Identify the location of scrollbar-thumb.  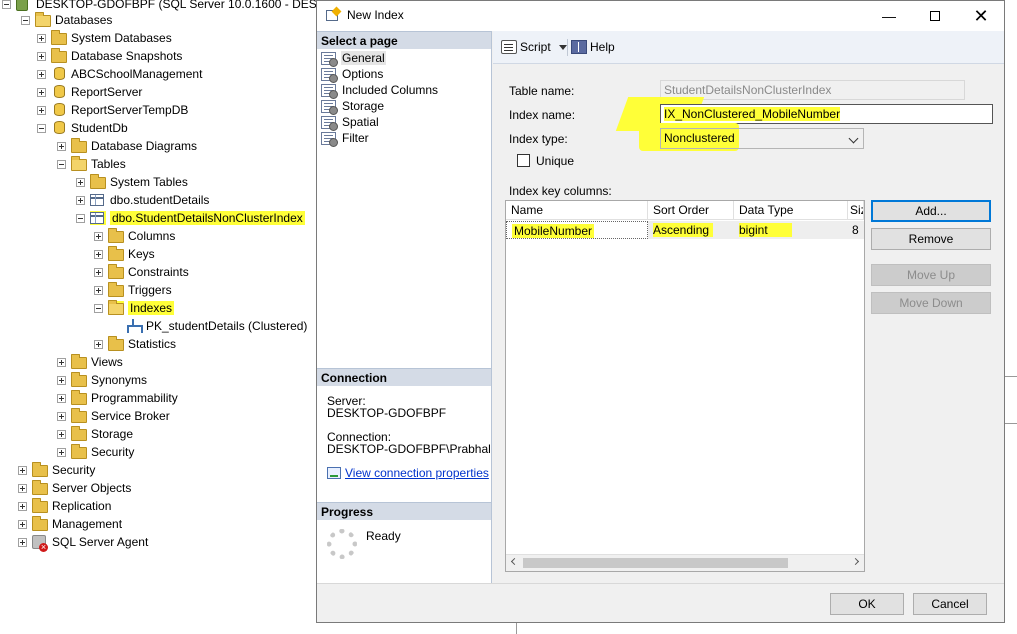
(655, 563).